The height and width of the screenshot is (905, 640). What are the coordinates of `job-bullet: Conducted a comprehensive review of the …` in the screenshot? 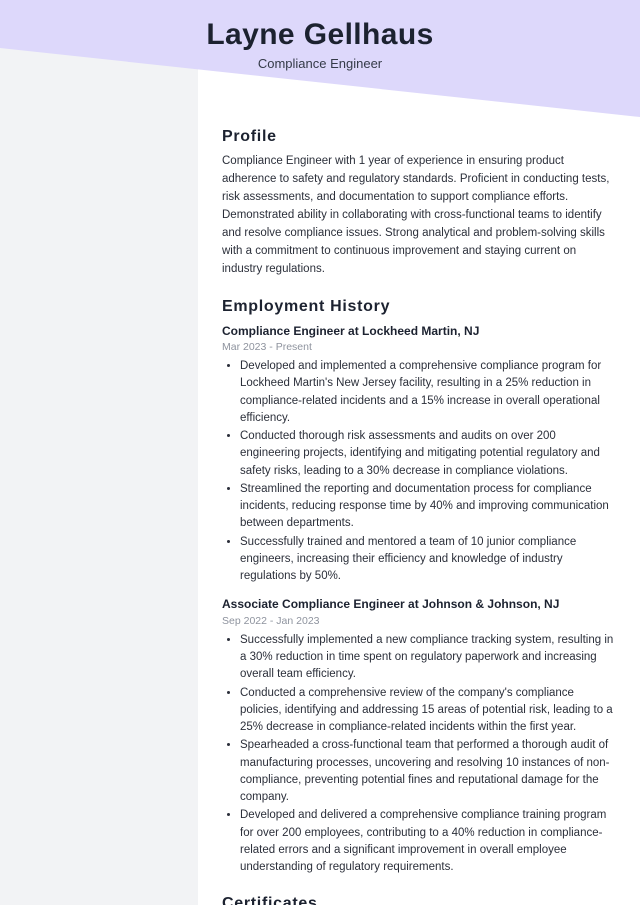 It's located at (427, 711).